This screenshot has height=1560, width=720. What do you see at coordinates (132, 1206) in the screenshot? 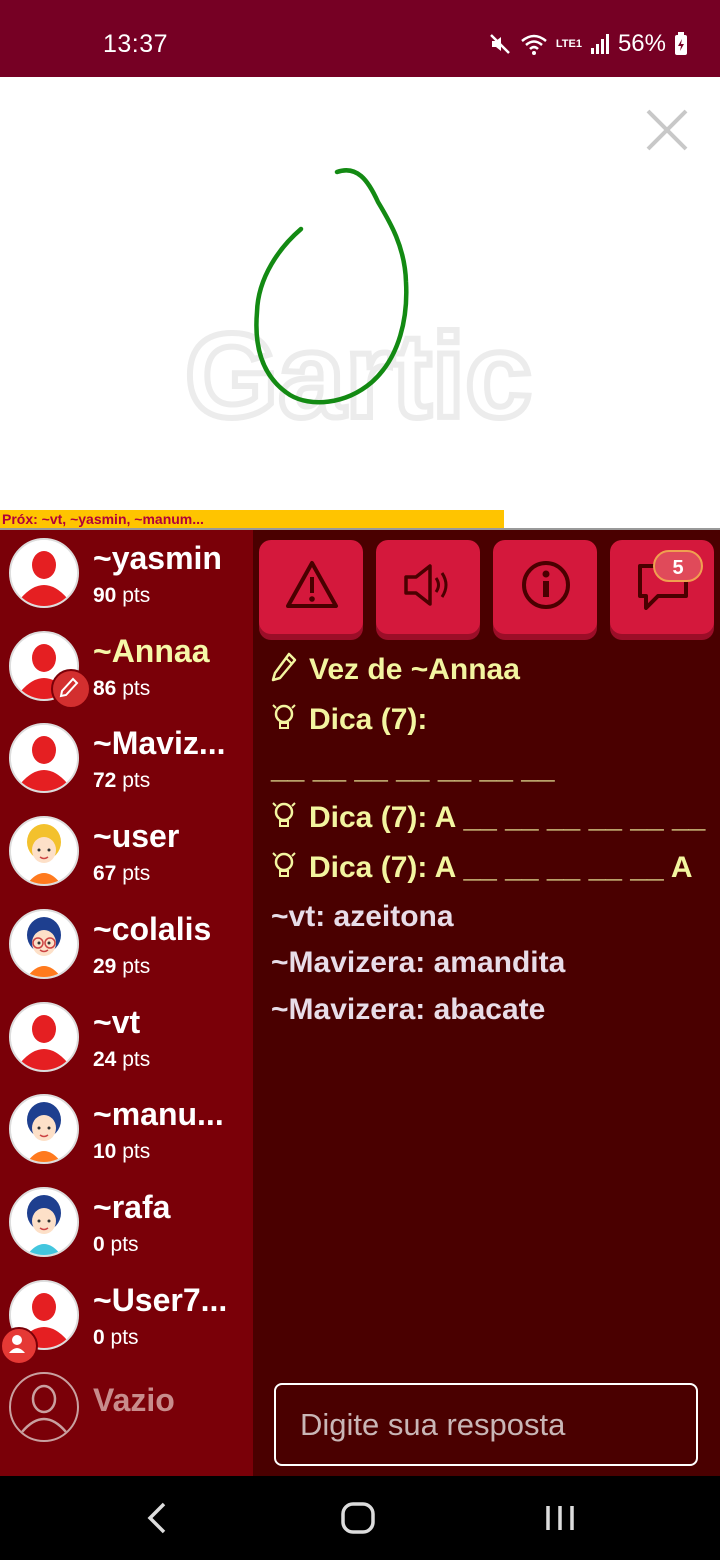
I see `player-name: ~rafa` at bounding box center [132, 1206].